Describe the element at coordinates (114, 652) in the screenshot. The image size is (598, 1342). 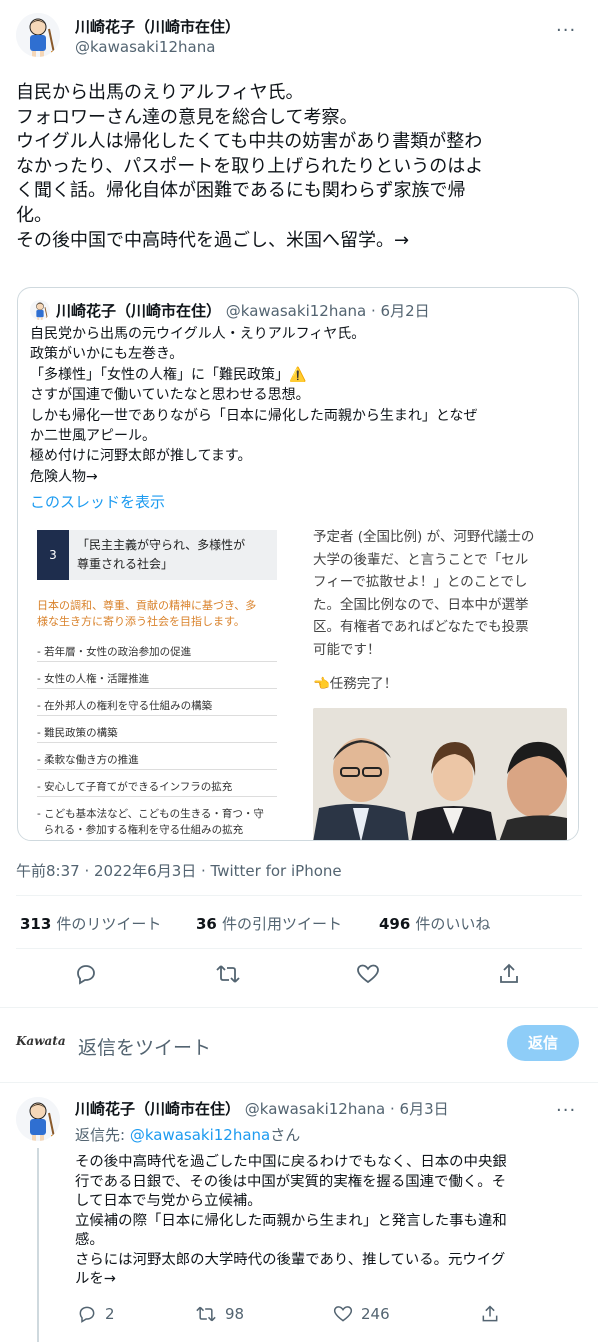
I see `doc-item: - 若年層・女性の政治参加の促進` at that location.